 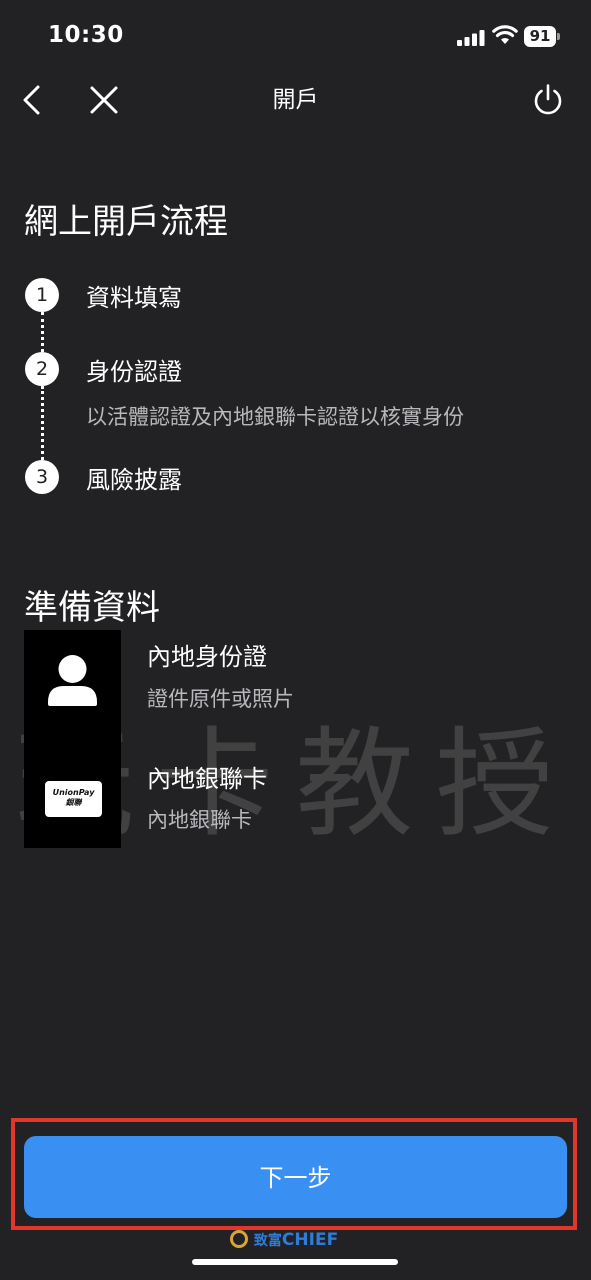 What do you see at coordinates (207, 657) in the screenshot?
I see `doc-title-id-card: 內地身份證` at bounding box center [207, 657].